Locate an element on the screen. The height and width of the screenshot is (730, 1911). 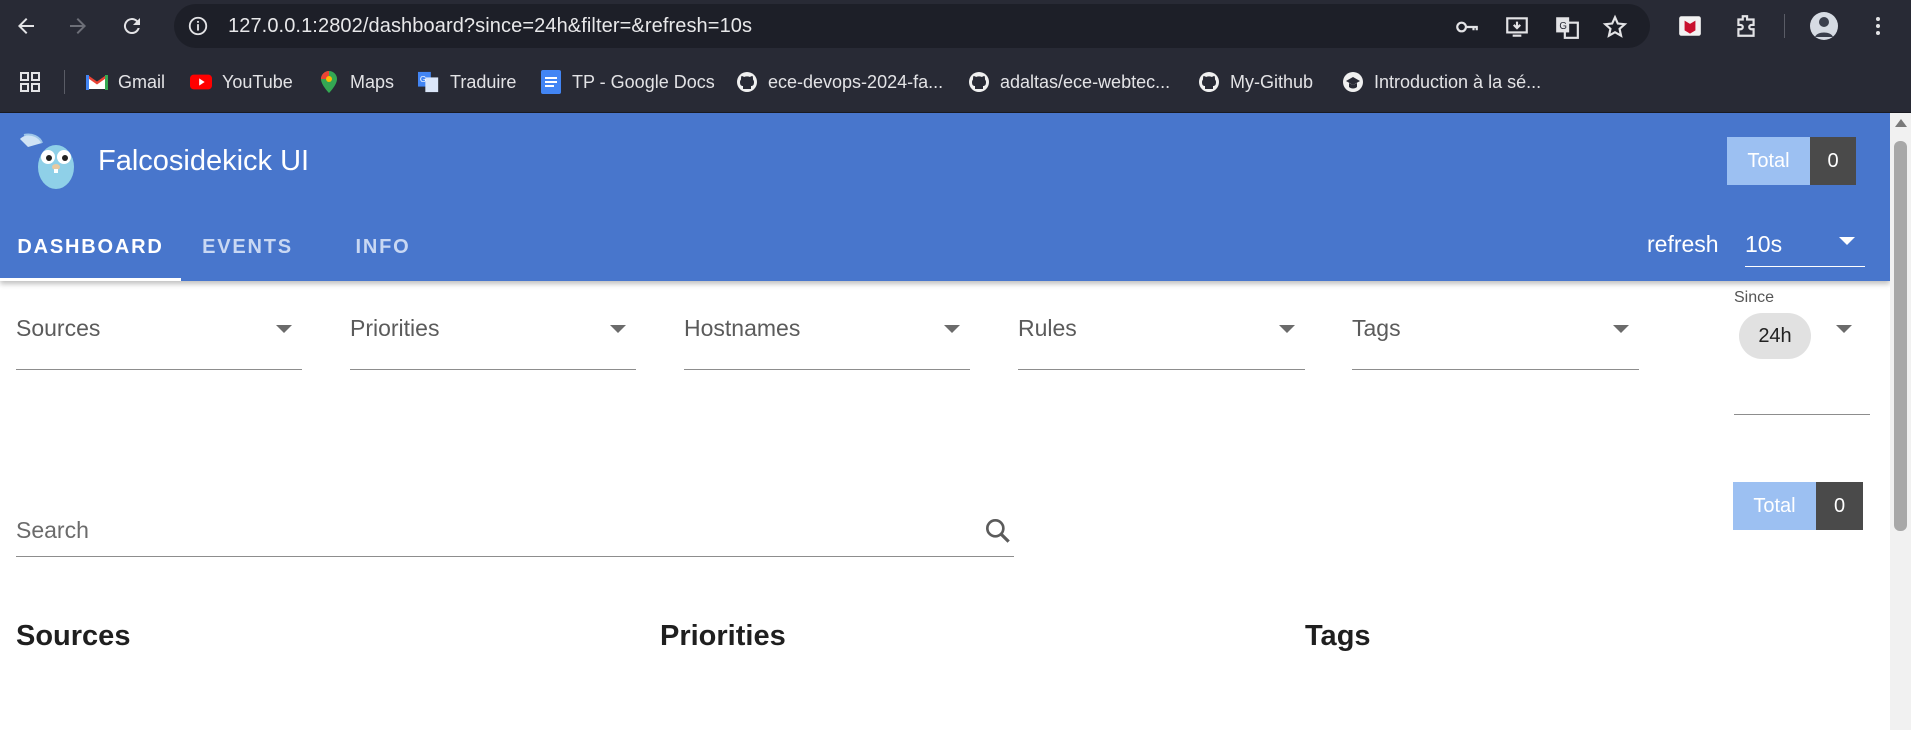
bookmark-label: My-Github is located at coordinates (1272, 81).